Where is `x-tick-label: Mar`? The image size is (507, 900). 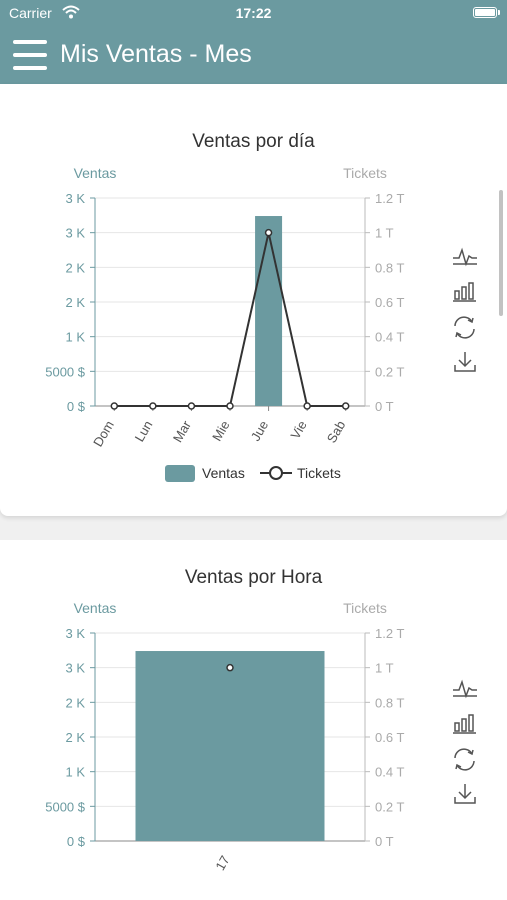 x-tick-label: Mar is located at coordinates (182, 430).